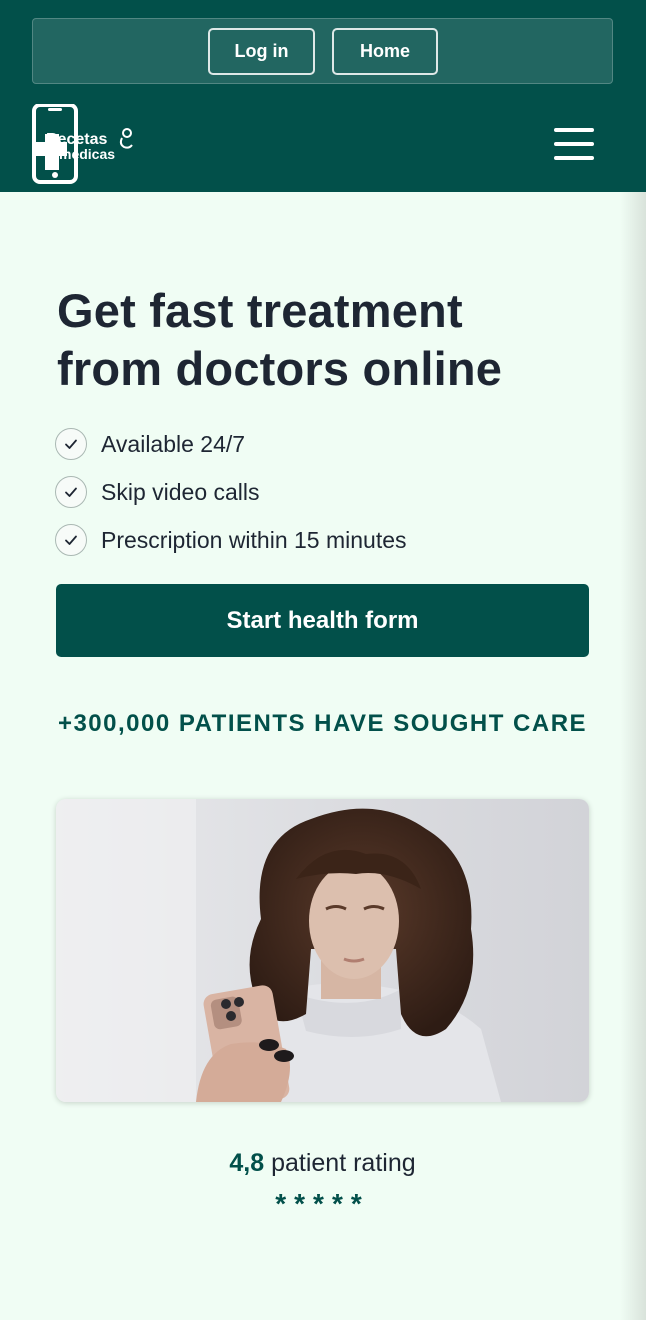 The height and width of the screenshot is (1320, 646). I want to click on rating-line: 4,8 patient rating, so click(322, 1163).